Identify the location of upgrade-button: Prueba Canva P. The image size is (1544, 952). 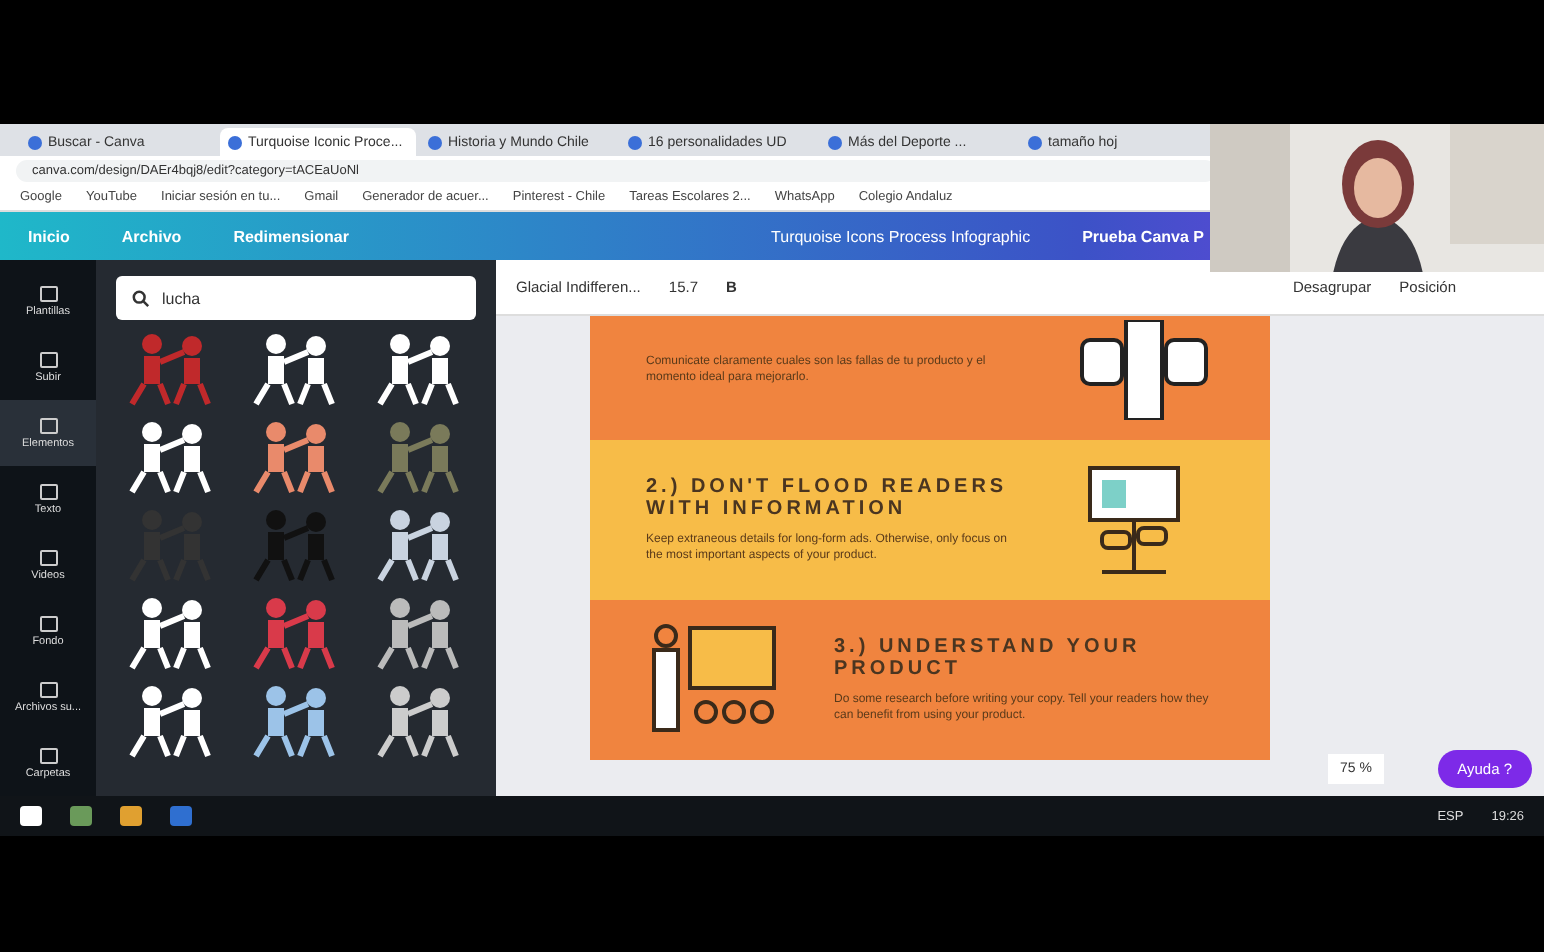
(1143, 236).